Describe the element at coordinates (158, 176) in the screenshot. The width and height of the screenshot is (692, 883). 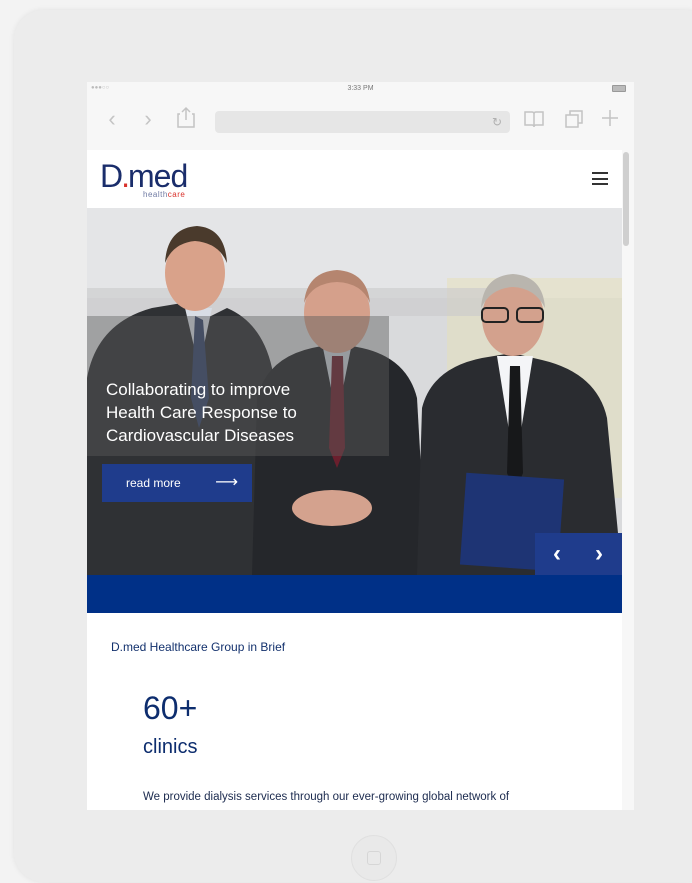
I see `logo-word: med` at that location.